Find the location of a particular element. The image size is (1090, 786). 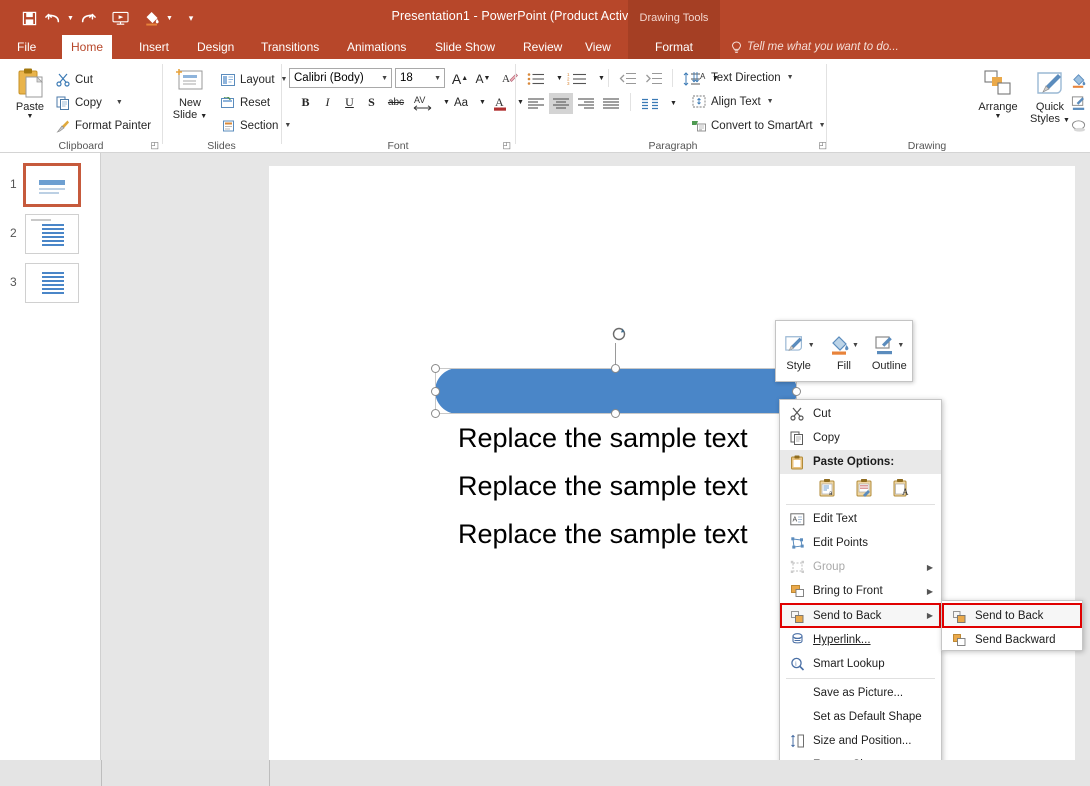

justify-button is located at coordinates (611, 103).